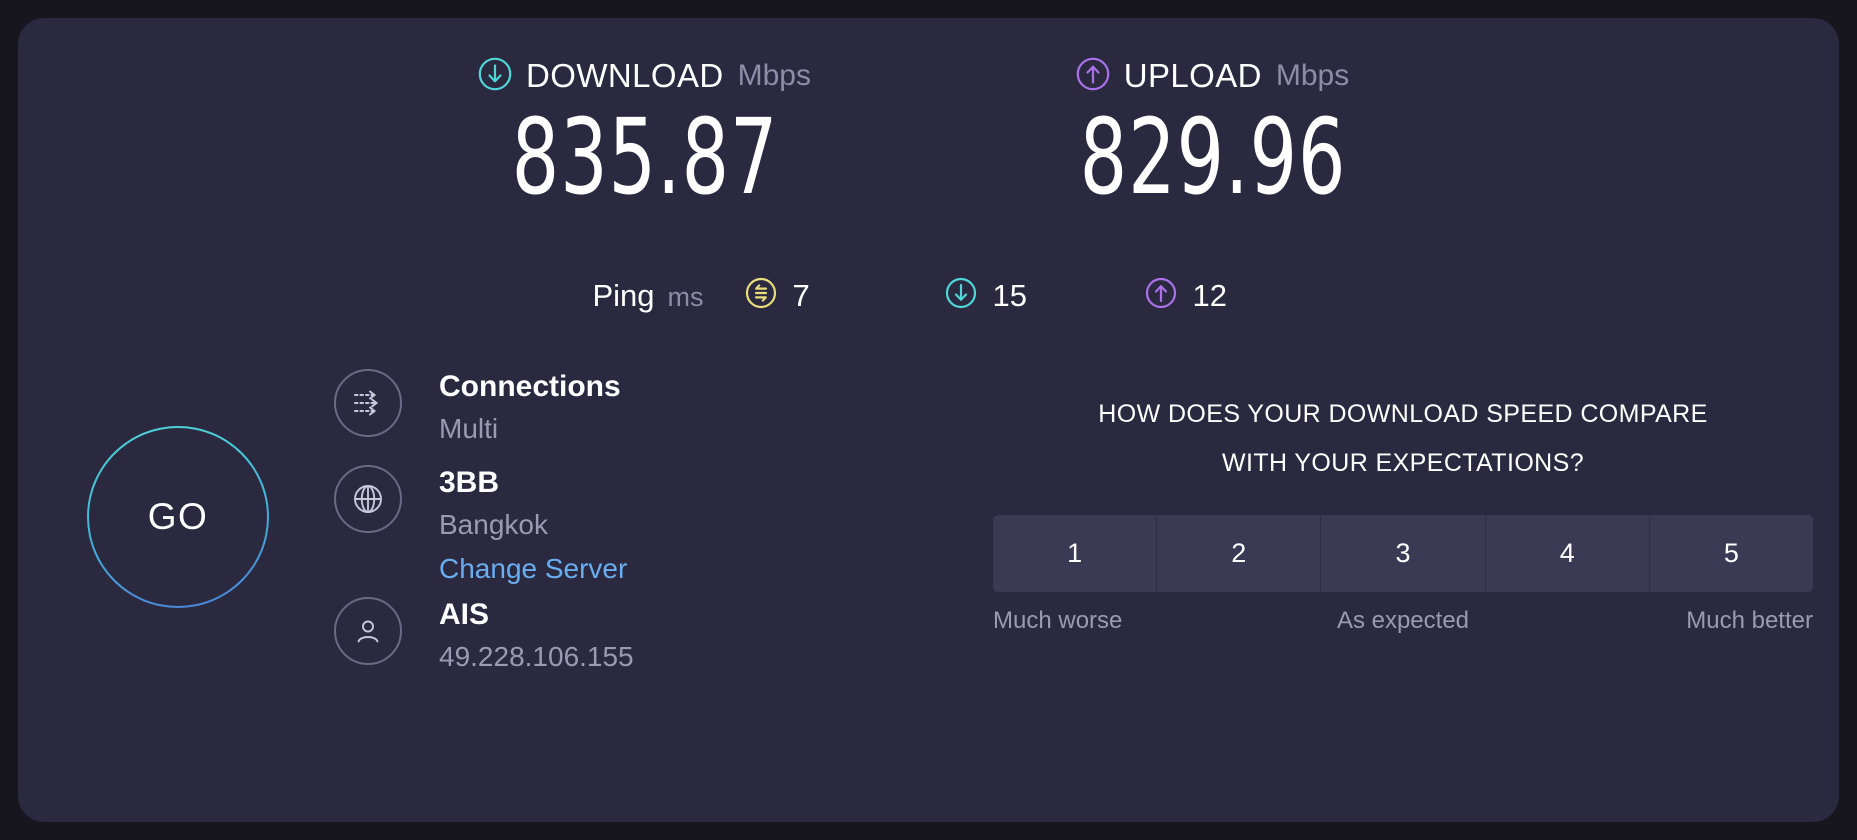  I want to click on download-latency-value: 15, so click(1009, 295).